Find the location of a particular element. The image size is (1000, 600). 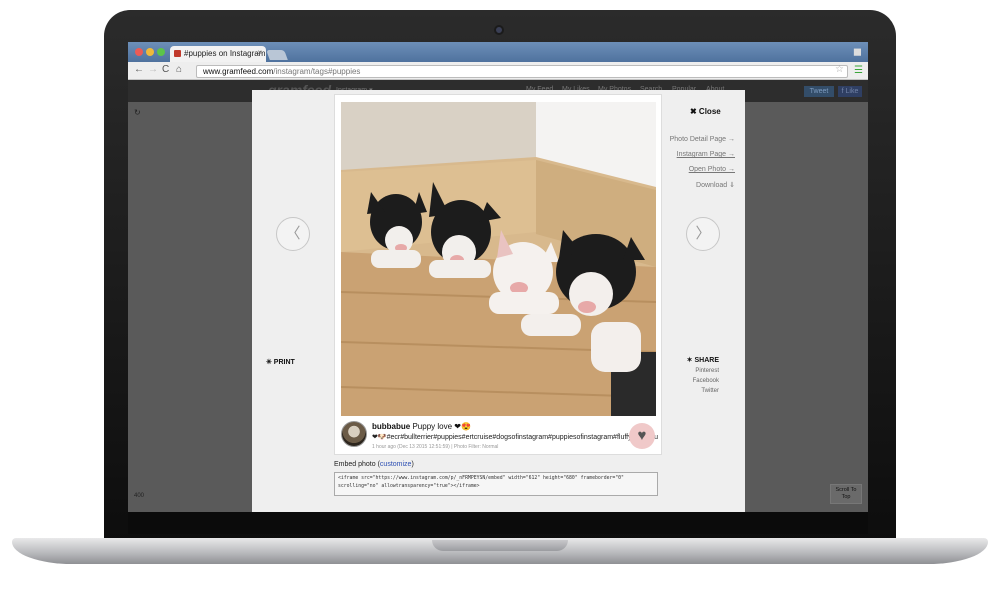

screen-bezel is located at coordinates (498, 523).